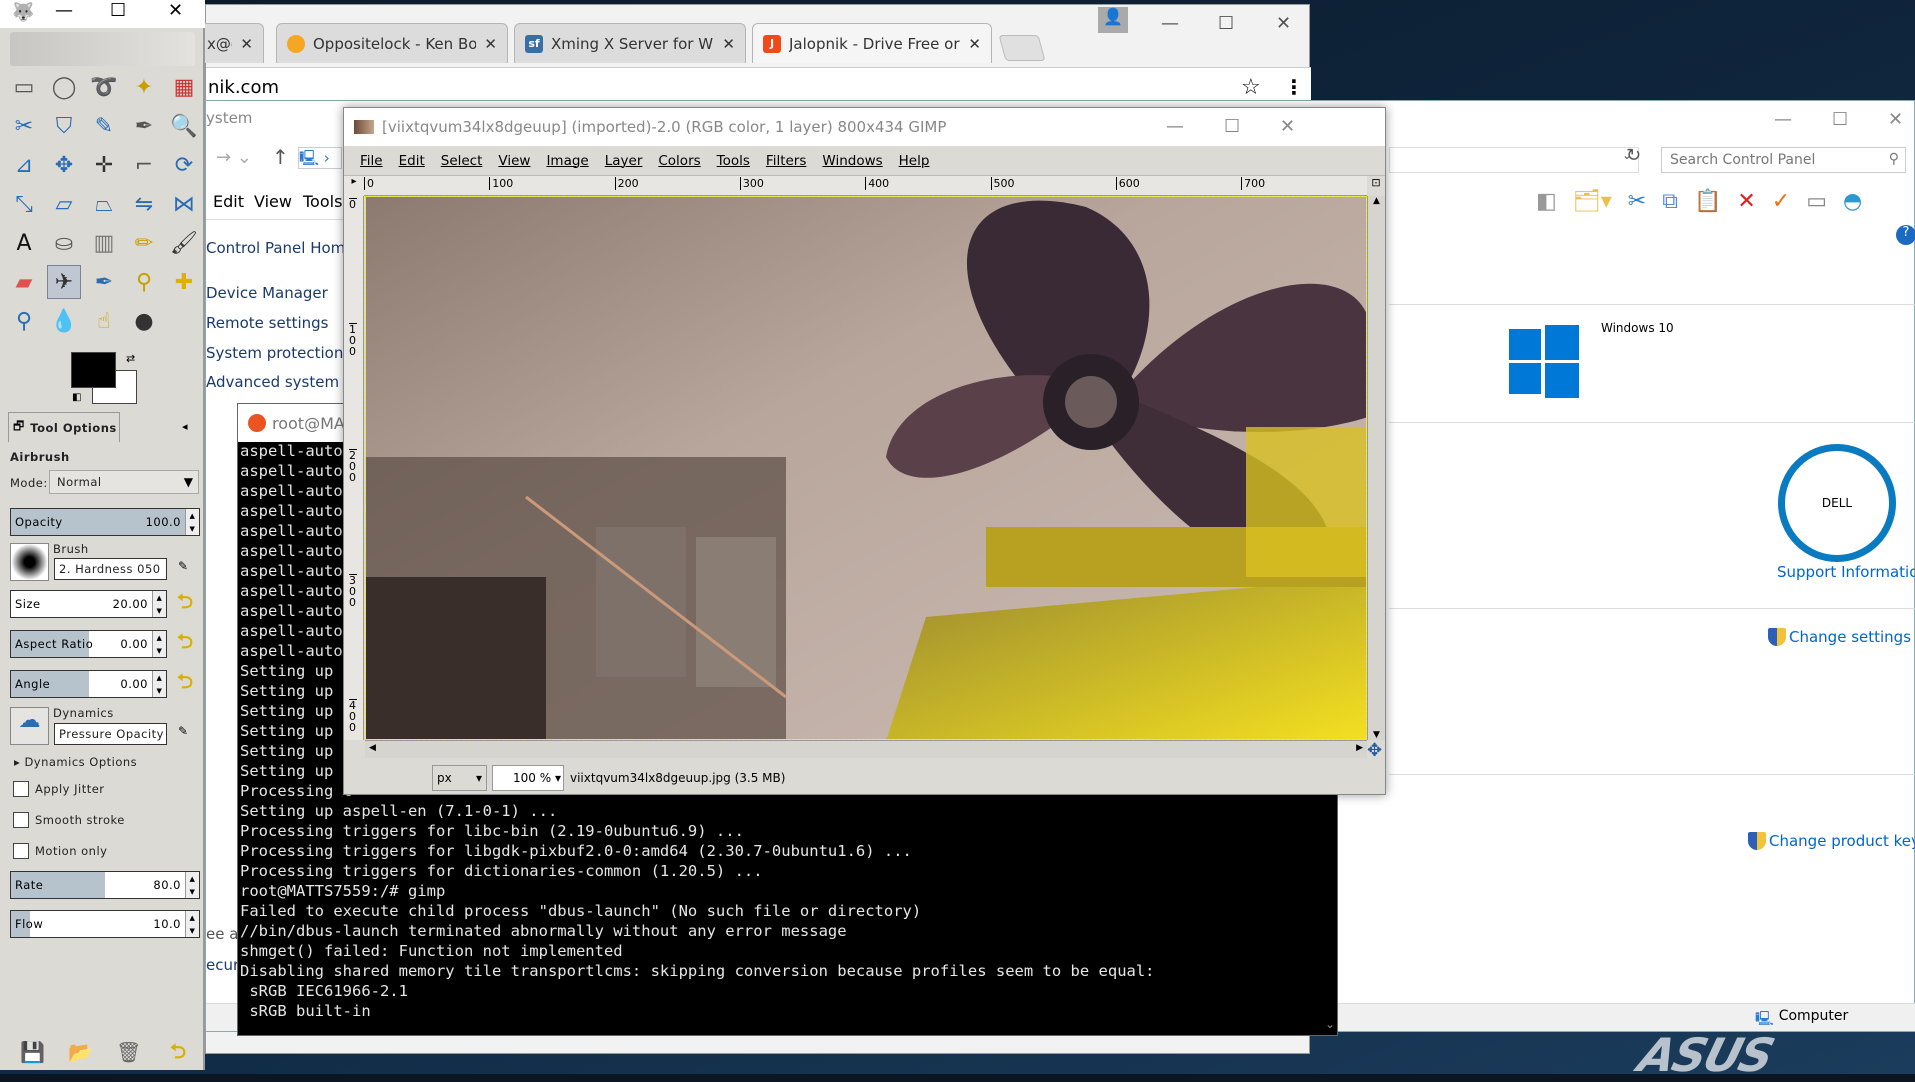 Image resolution: width=1915 pixels, height=1082 pixels. Describe the element at coordinates (104, 282) in the screenshot. I see `ink-tool-icon: ✒` at that location.